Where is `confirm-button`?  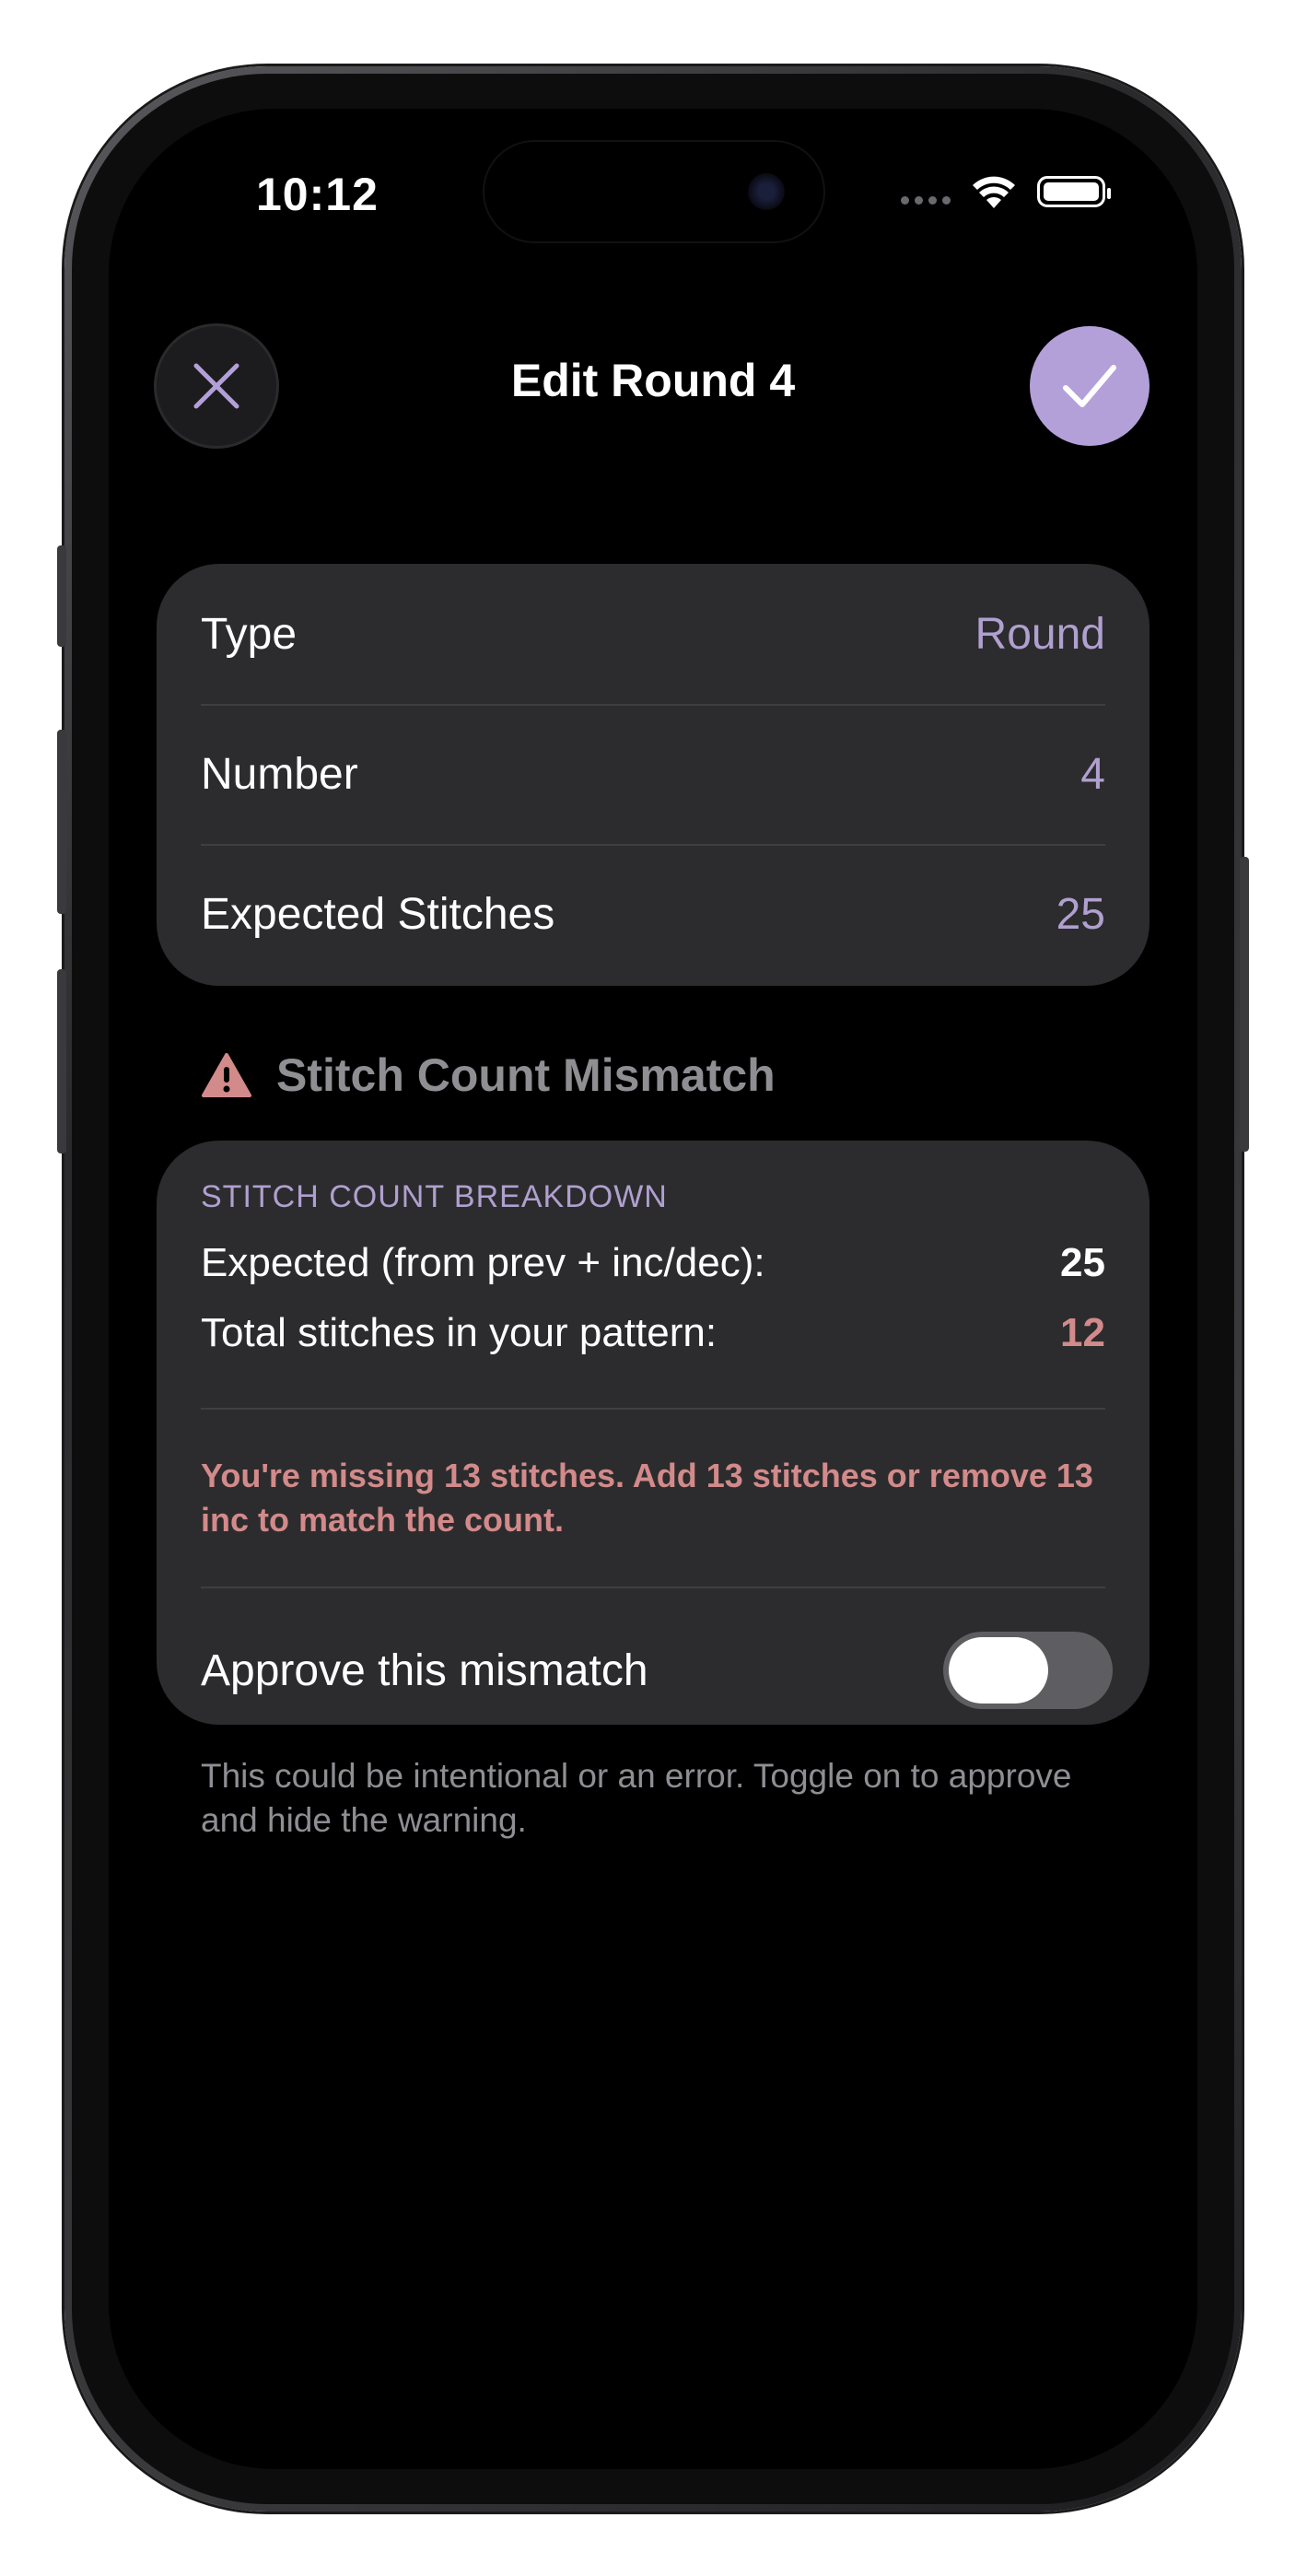
confirm-button is located at coordinates (1089, 386).